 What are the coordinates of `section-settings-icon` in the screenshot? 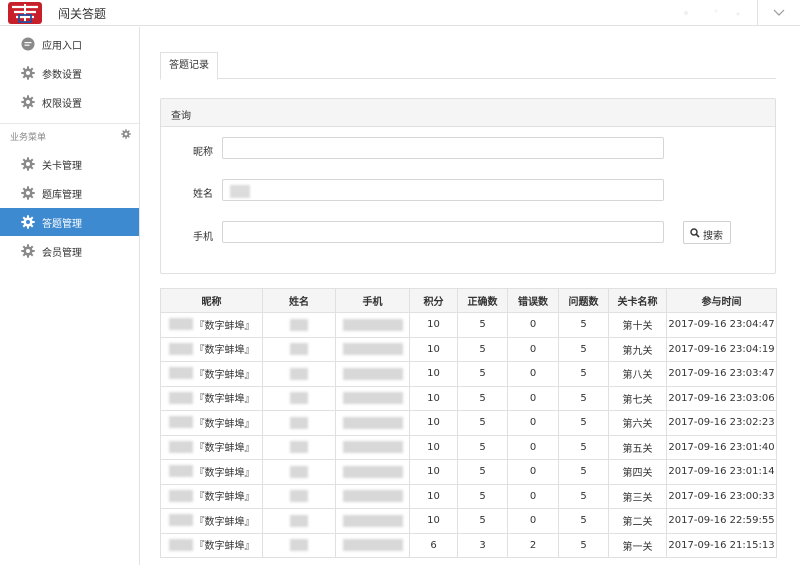 It's located at (126, 134).